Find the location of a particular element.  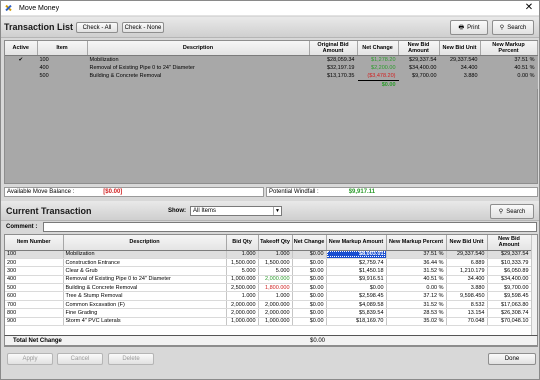

takeoff-qty-cell: 1.000 is located at coordinates (275, 296).